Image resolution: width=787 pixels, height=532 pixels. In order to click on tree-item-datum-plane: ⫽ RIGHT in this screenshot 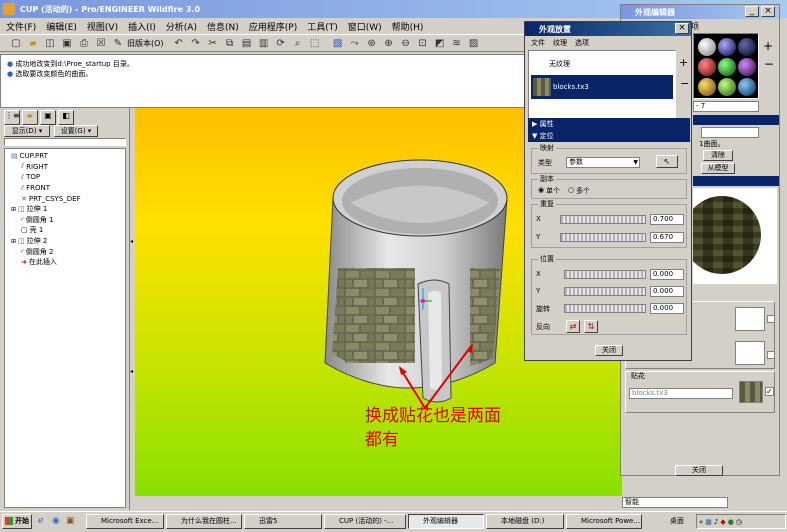, I will do `click(67, 167)`.